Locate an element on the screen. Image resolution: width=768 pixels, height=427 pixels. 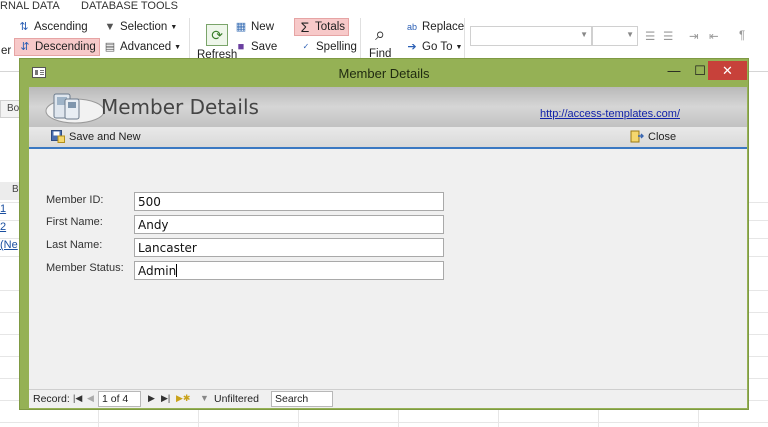
door-exit-icon is located at coordinates (637, 136).